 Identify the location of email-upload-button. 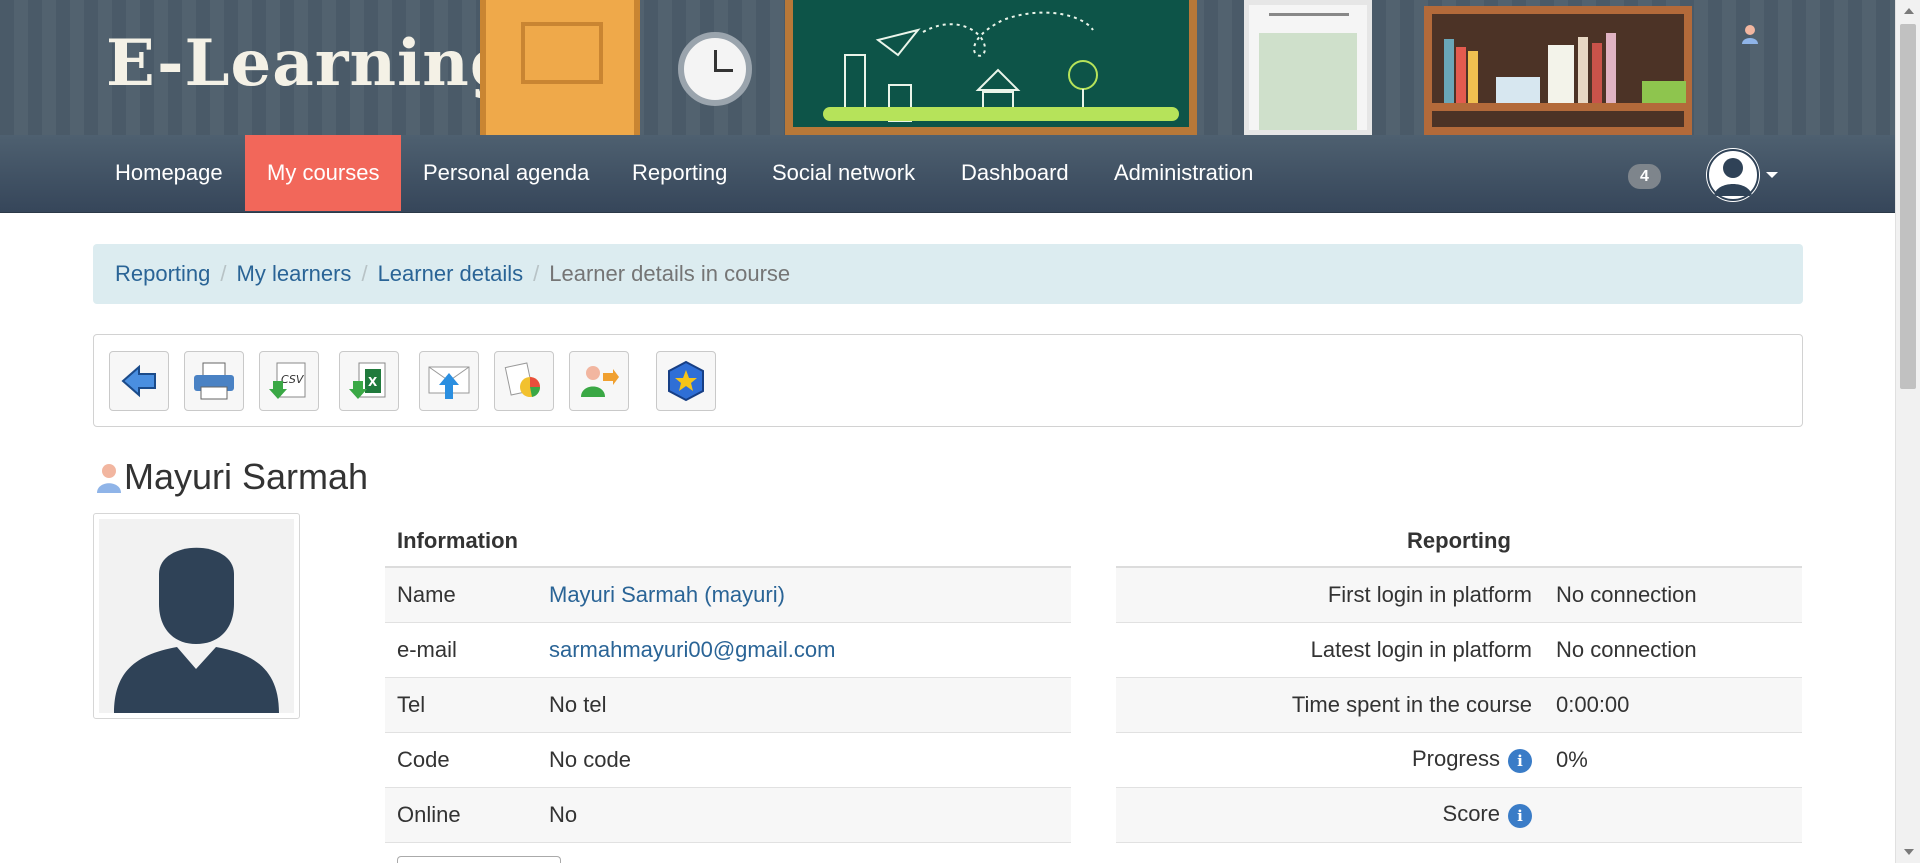
(449, 381).